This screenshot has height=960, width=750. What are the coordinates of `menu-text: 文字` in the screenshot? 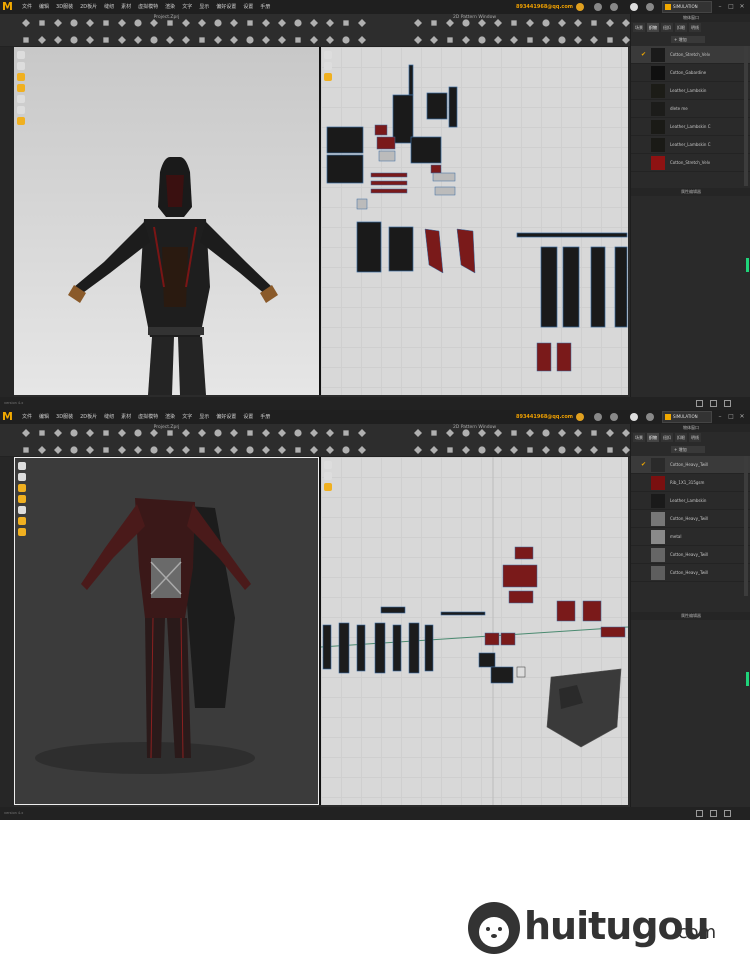 It's located at (187, 7).